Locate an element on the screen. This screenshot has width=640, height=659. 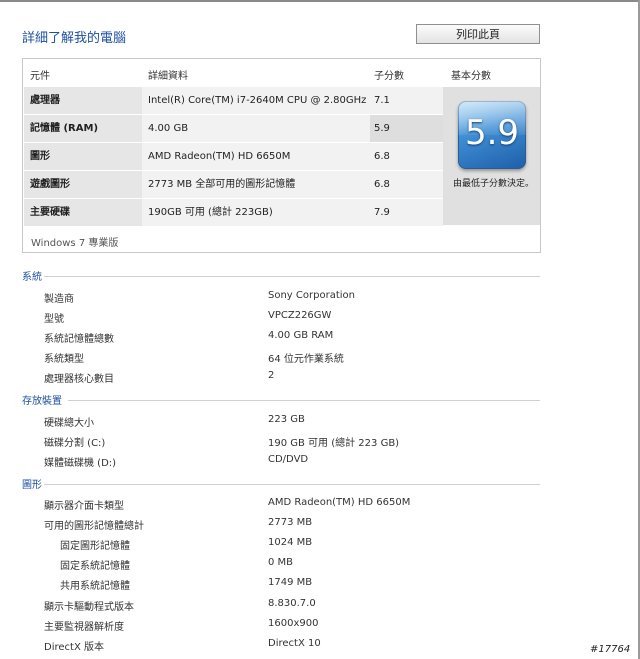
header-subscore: 子分數 is located at coordinates (389, 76).